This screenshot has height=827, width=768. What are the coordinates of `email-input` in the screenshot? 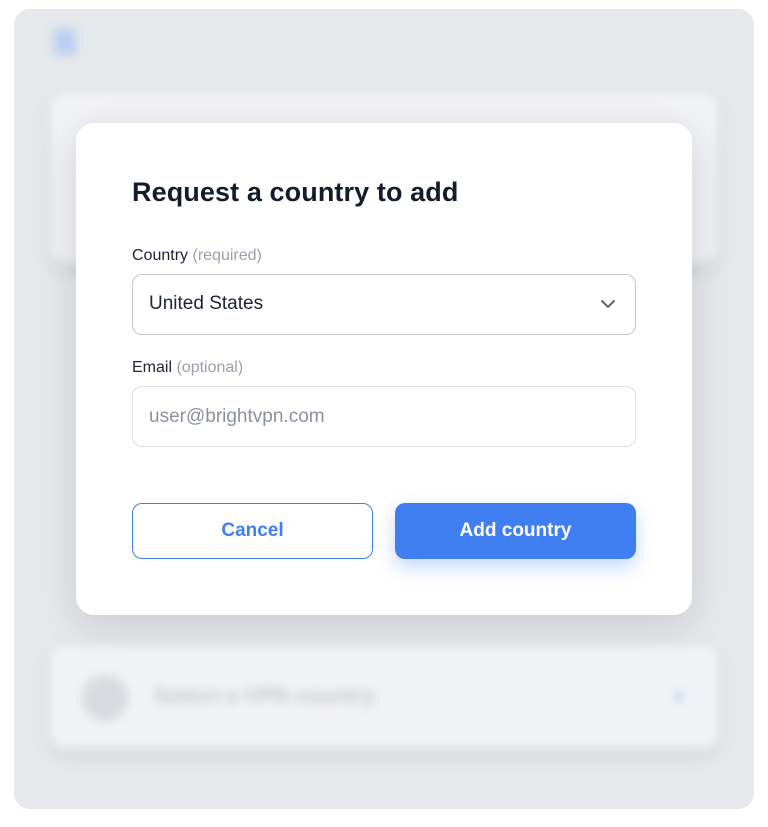 It's located at (384, 416).